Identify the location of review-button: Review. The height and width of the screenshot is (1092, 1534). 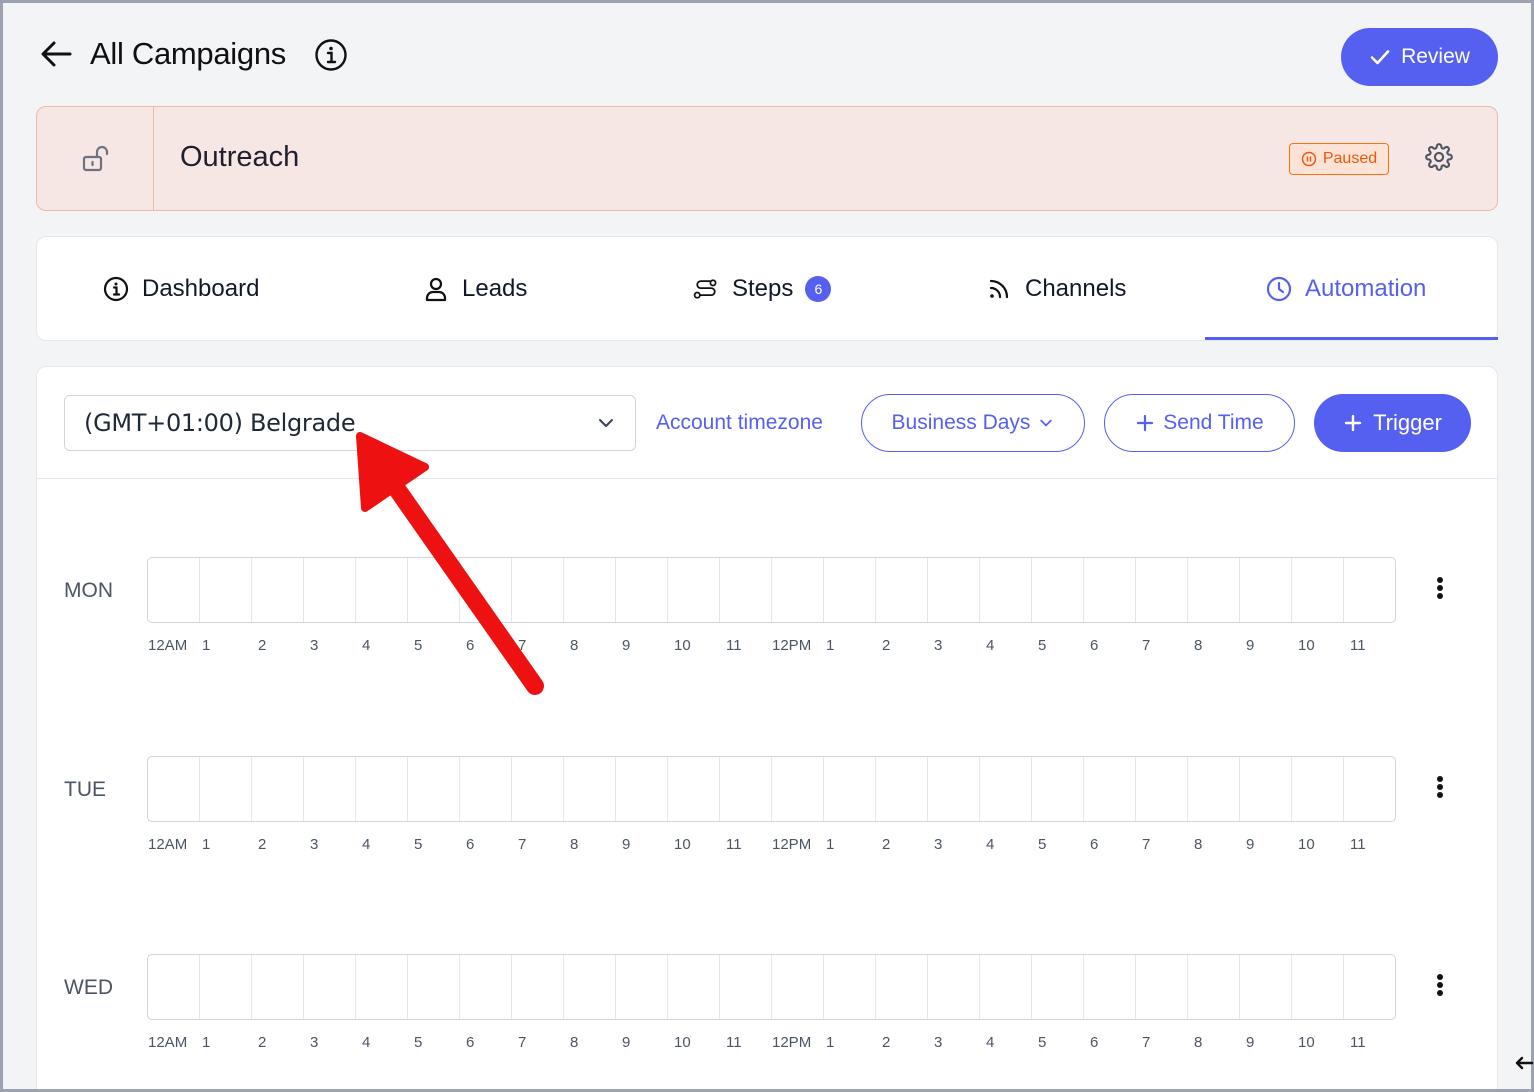
(1419, 57).